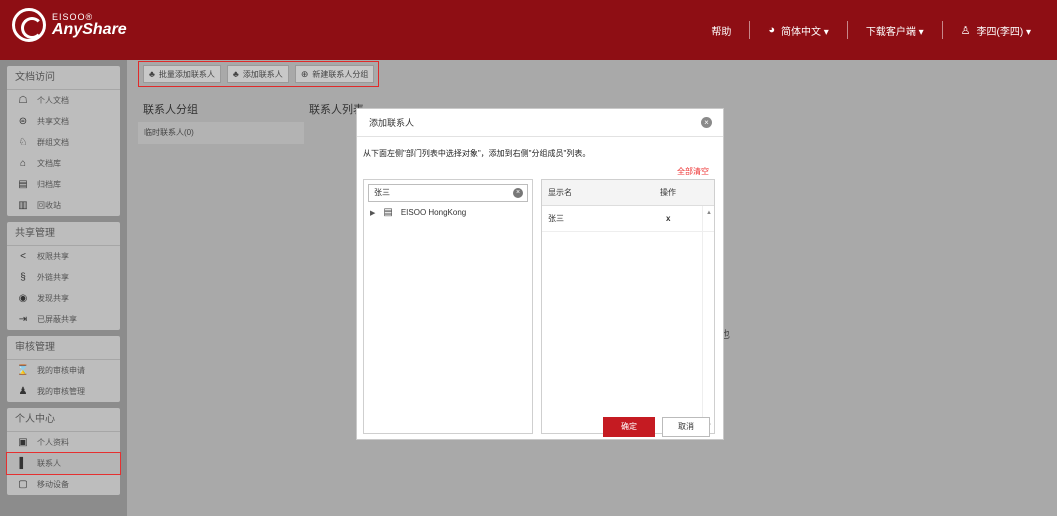 The width and height of the screenshot is (1057, 516). What do you see at coordinates (63, 78) in the screenshot?
I see `sidebar-section-title: 文档访问` at bounding box center [63, 78].